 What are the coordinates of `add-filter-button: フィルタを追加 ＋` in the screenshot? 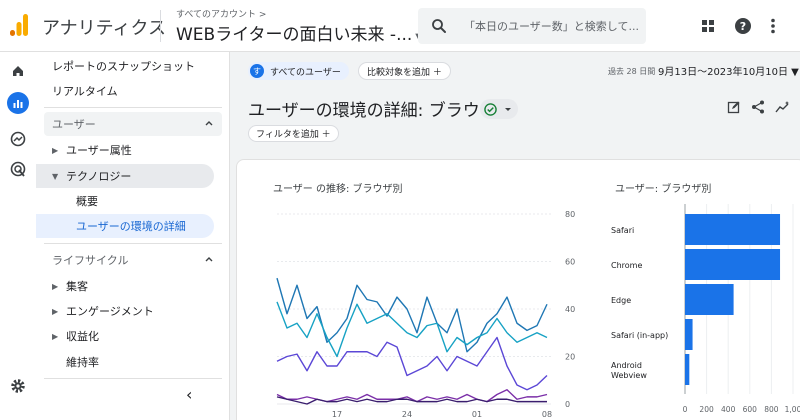 It's located at (293, 133).